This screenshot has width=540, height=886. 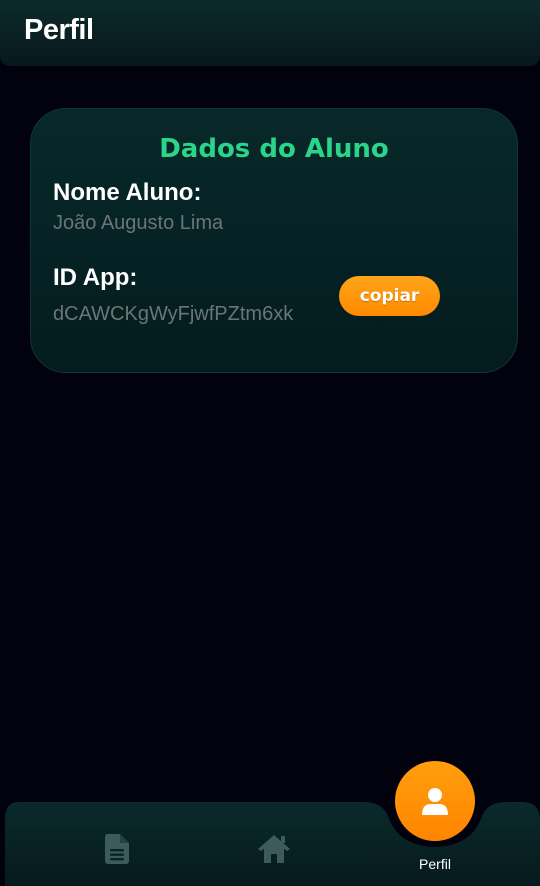 I want to click on home-icon, so click(x=274, y=849).